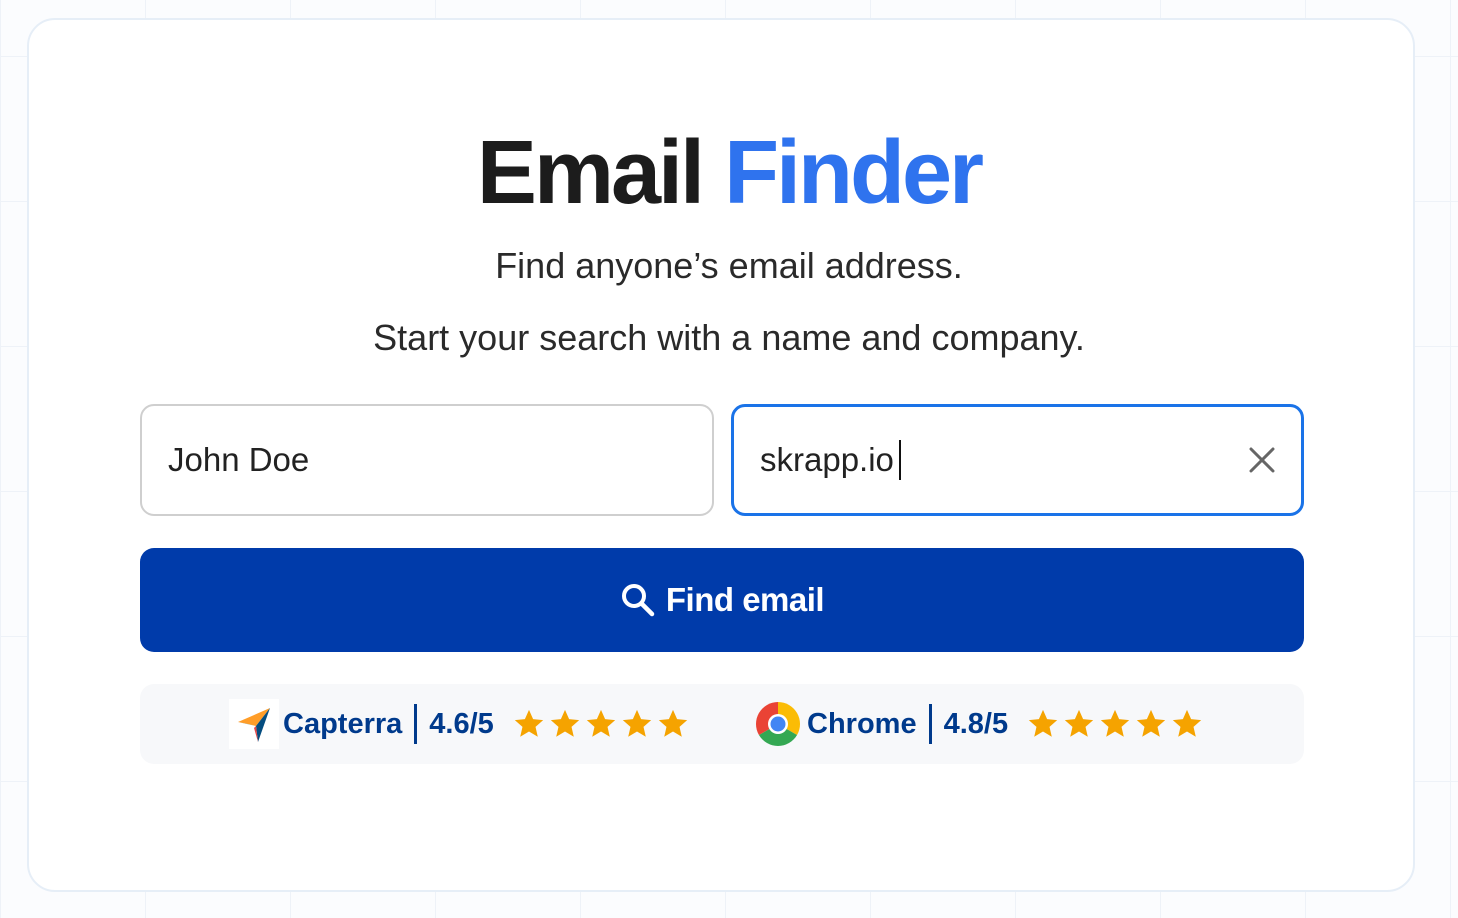 This screenshot has width=1458, height=918. I want to click on rating-score: 4.6/5, so click(461, 723).